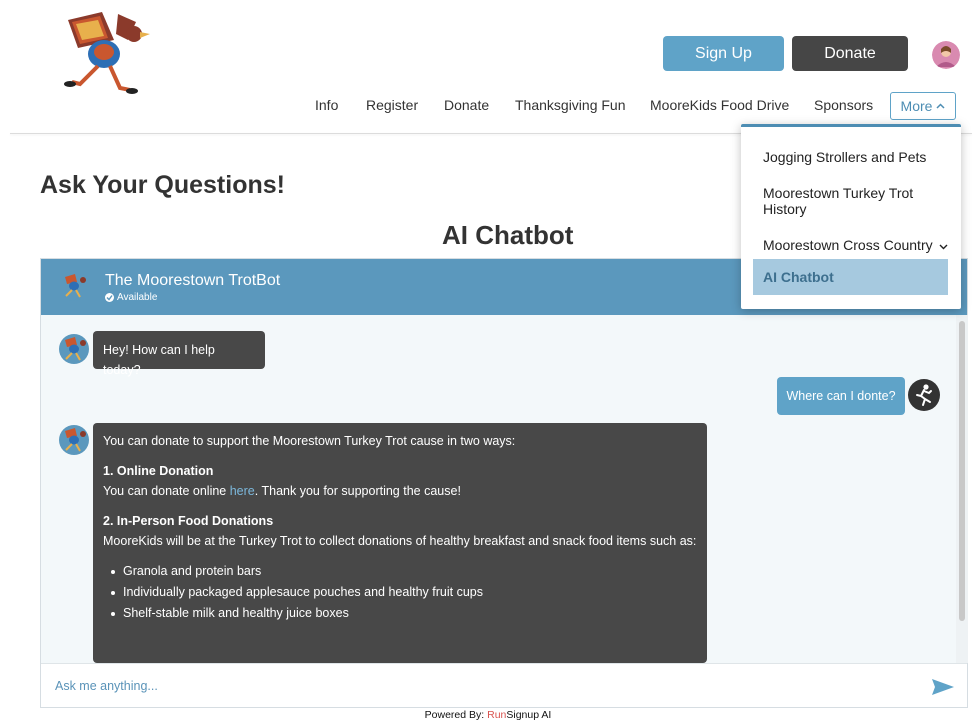  What do you see at coordinates (570, 105) in the screenshot?
I see `nav-item-thanksgiving-fun: Thanksgiving Fun` at bounding box center [570, 105].